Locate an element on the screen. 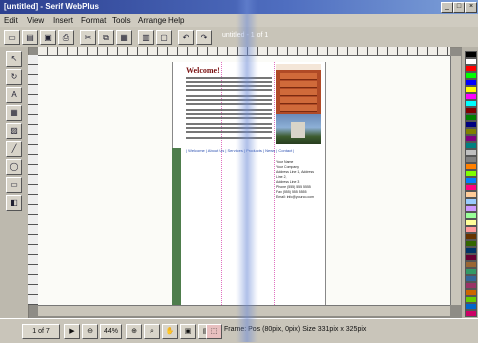 Image resolution: width=478 pixels, height=343 pixels. horizontal-scrollbar is located at coordinates (244, 310).